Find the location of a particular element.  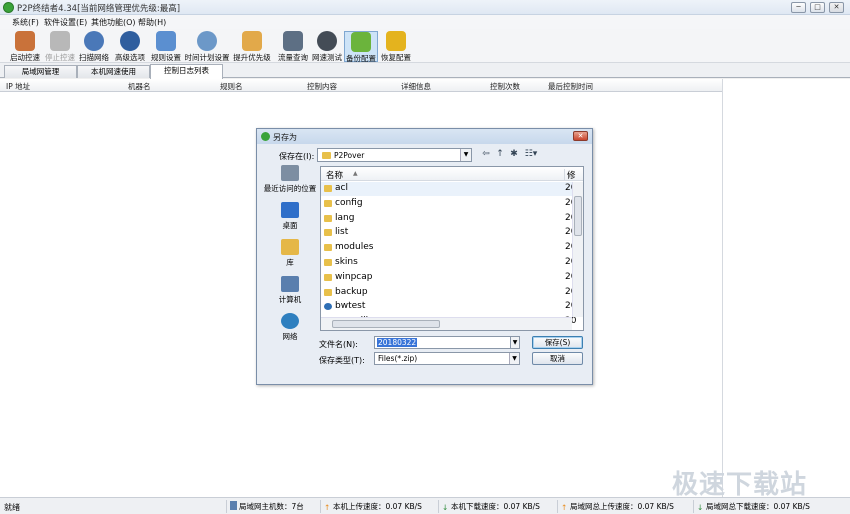

place-desktop: 桌面 is located at coordinates (290, 216).